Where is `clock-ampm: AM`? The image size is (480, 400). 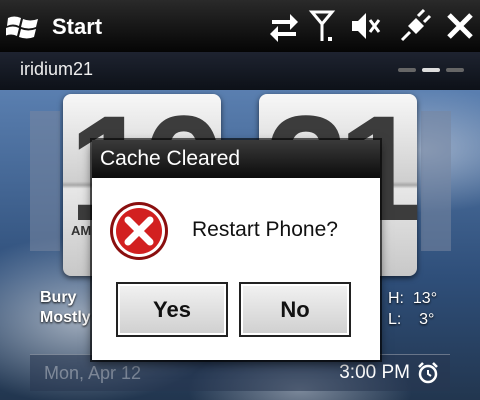
clock-ampm: AM is located at coordinates (81, 230).